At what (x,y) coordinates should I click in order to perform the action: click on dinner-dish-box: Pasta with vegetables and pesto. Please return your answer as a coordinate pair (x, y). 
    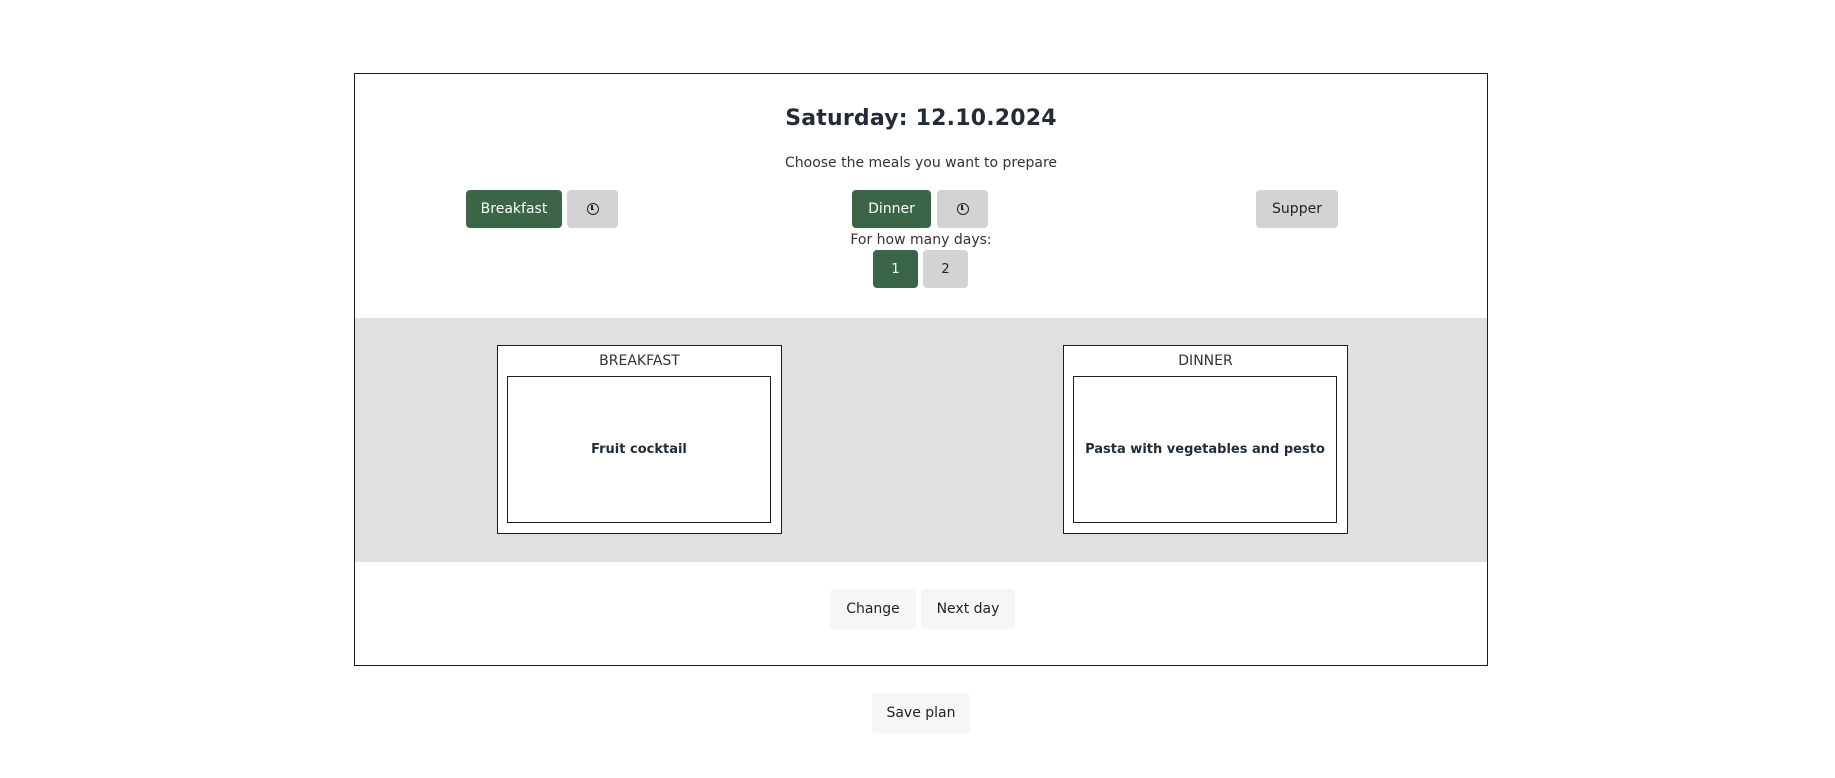
    Looking at the image, I should click on (1205, 449).